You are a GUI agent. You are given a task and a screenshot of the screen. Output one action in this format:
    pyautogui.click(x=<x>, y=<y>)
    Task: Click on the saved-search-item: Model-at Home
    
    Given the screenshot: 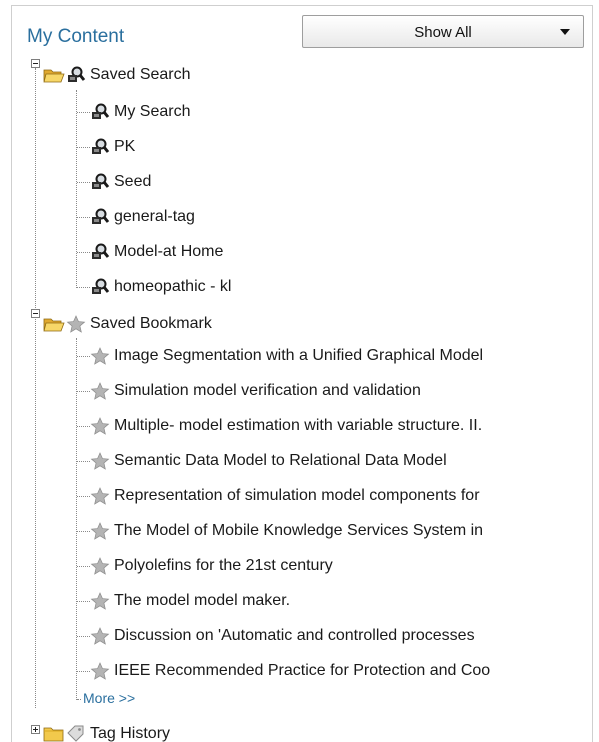 What is the action you would take?
    pyautogui.click(x=156, y=252)
    